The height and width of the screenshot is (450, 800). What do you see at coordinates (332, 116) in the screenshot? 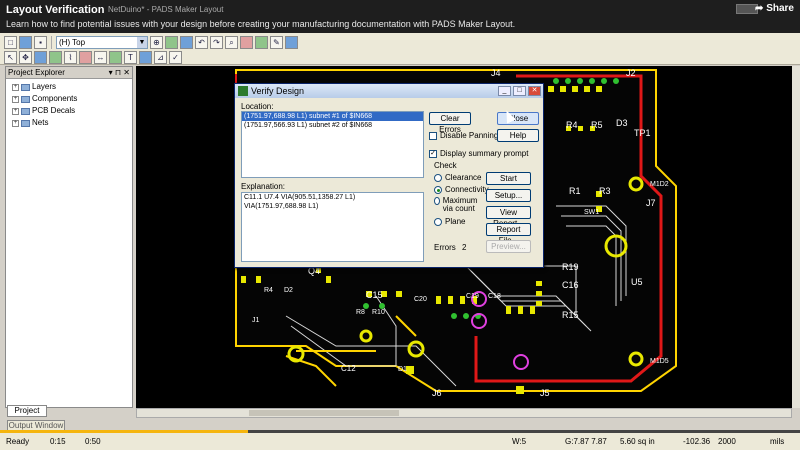
I see `list-item: (1751.97,688.98 L1) subnet #1 of $IN668` at bounding box center [332, 116].